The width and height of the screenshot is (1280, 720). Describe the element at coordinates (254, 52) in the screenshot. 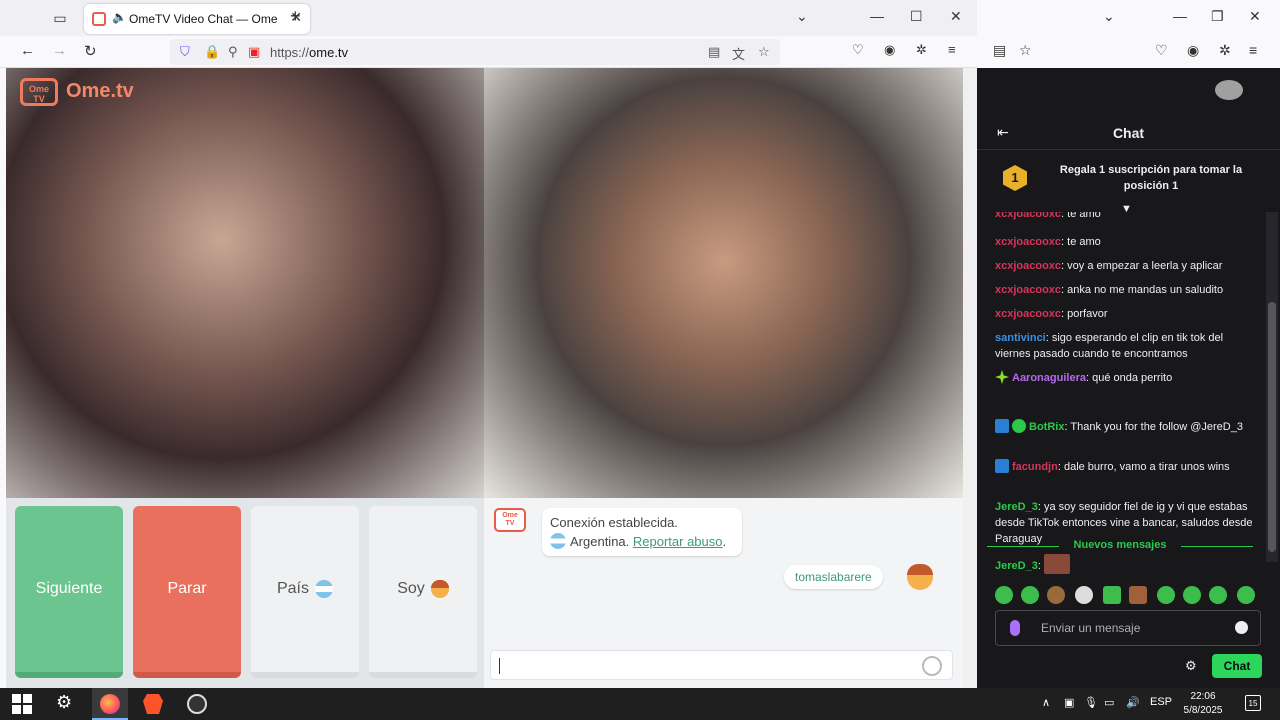

I see `camera-sharing-icon: ▣` at that location.